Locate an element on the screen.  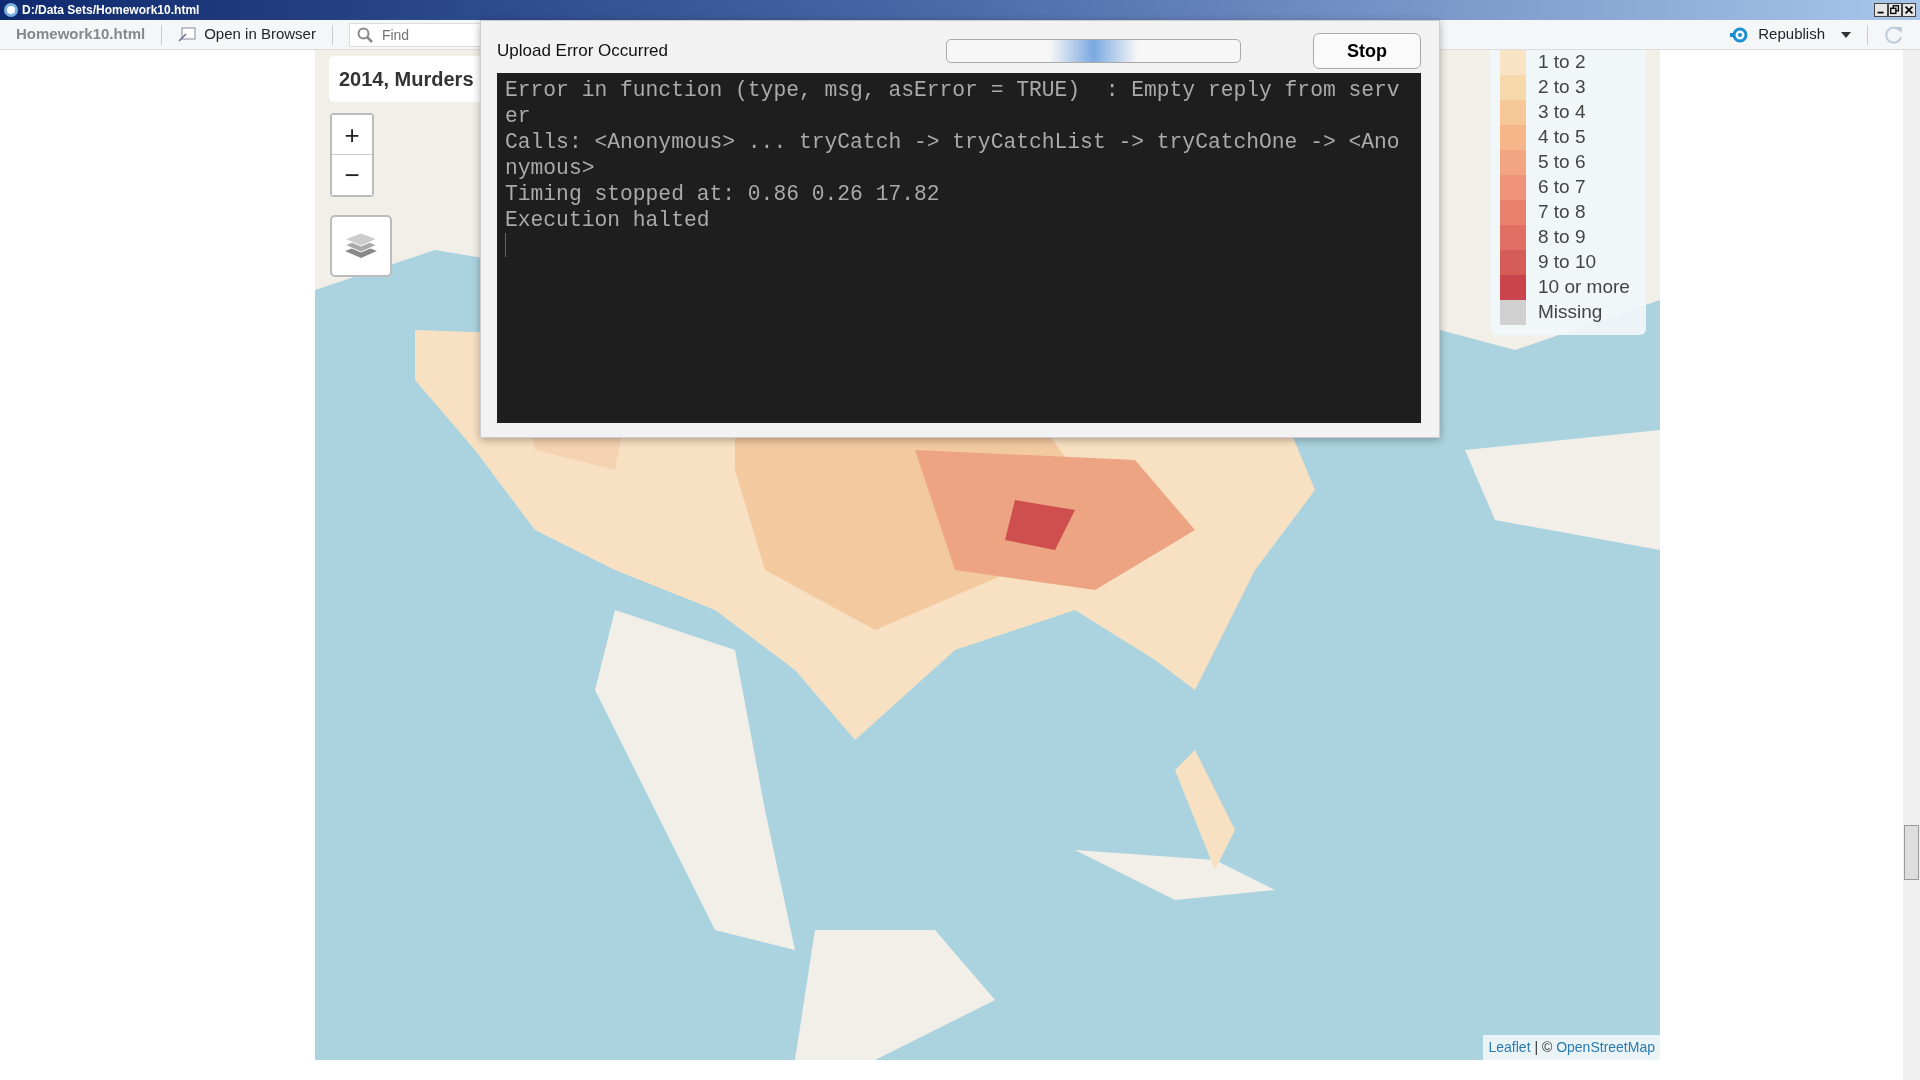
layers-button is located at coordinates (361, 246).